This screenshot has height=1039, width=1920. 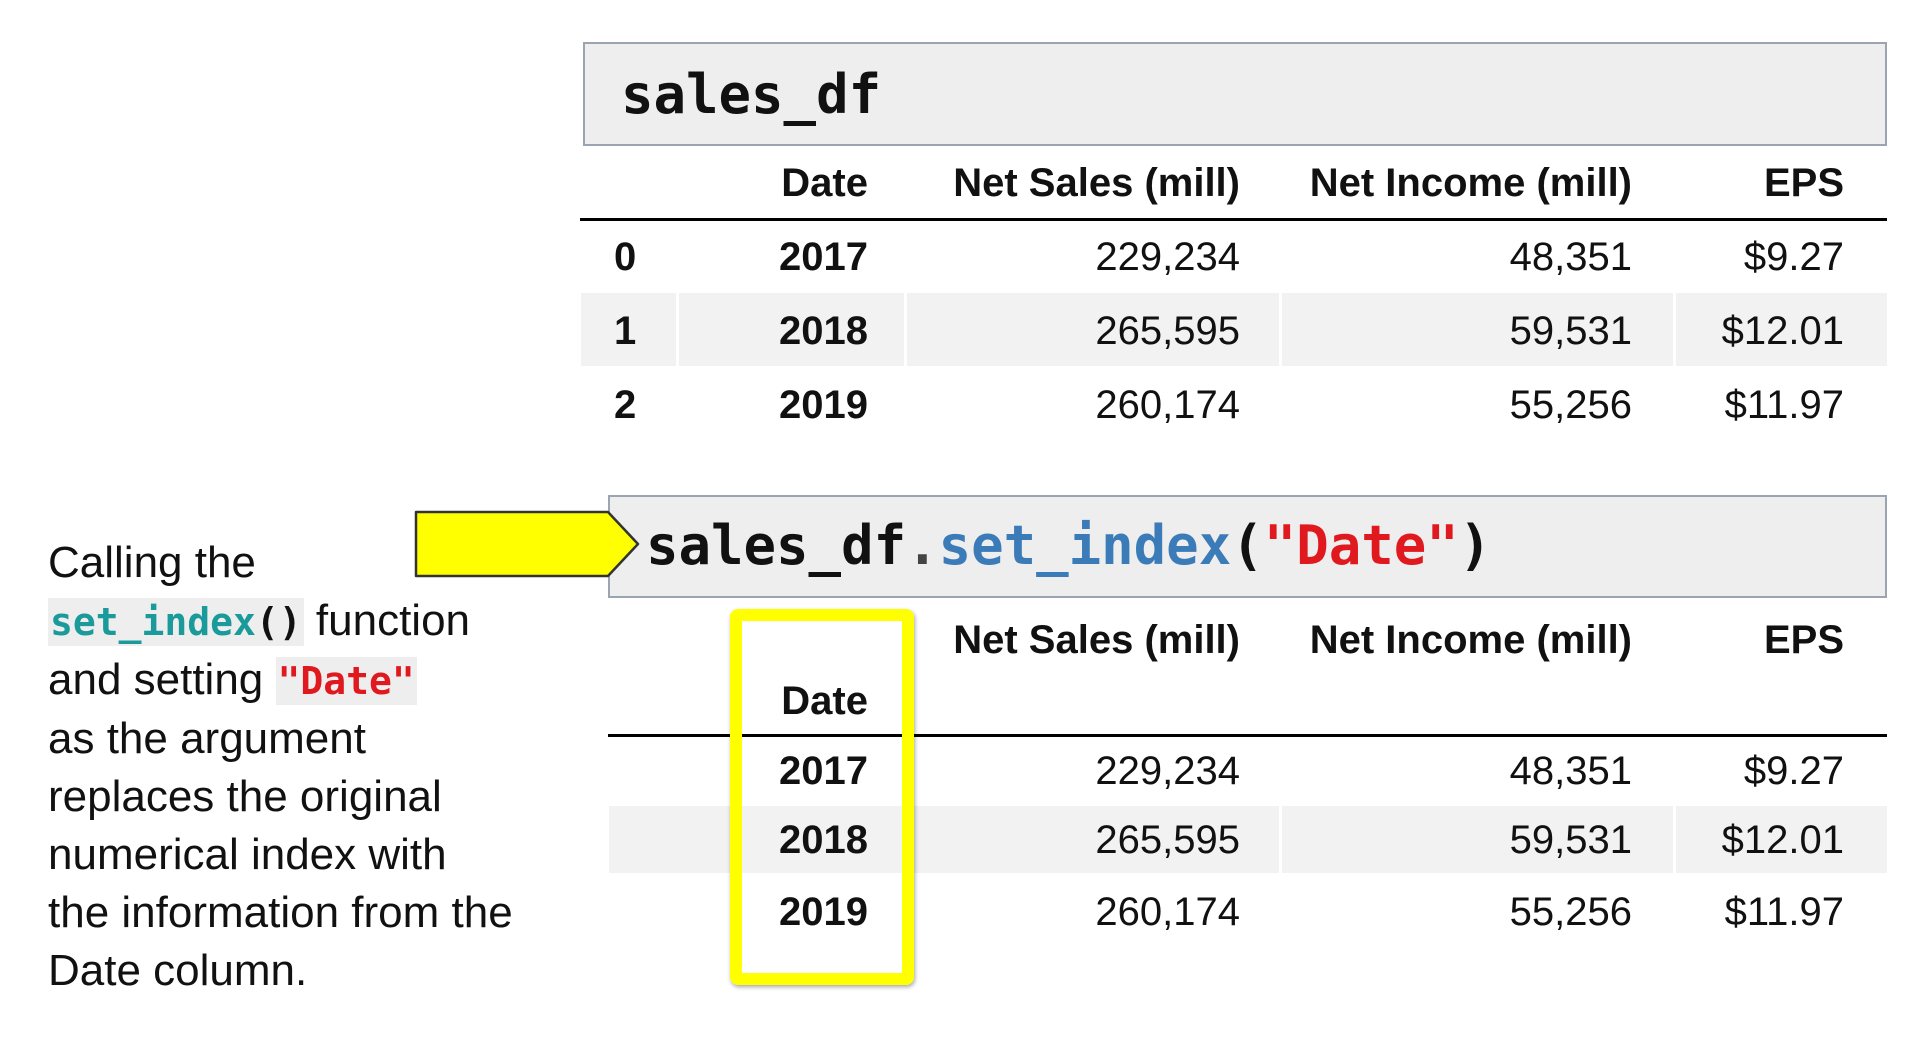 What do you see at coordinates (776, 545) in the screenshot?
I see `code-object: sales_df` at bounding box center [776, 545].